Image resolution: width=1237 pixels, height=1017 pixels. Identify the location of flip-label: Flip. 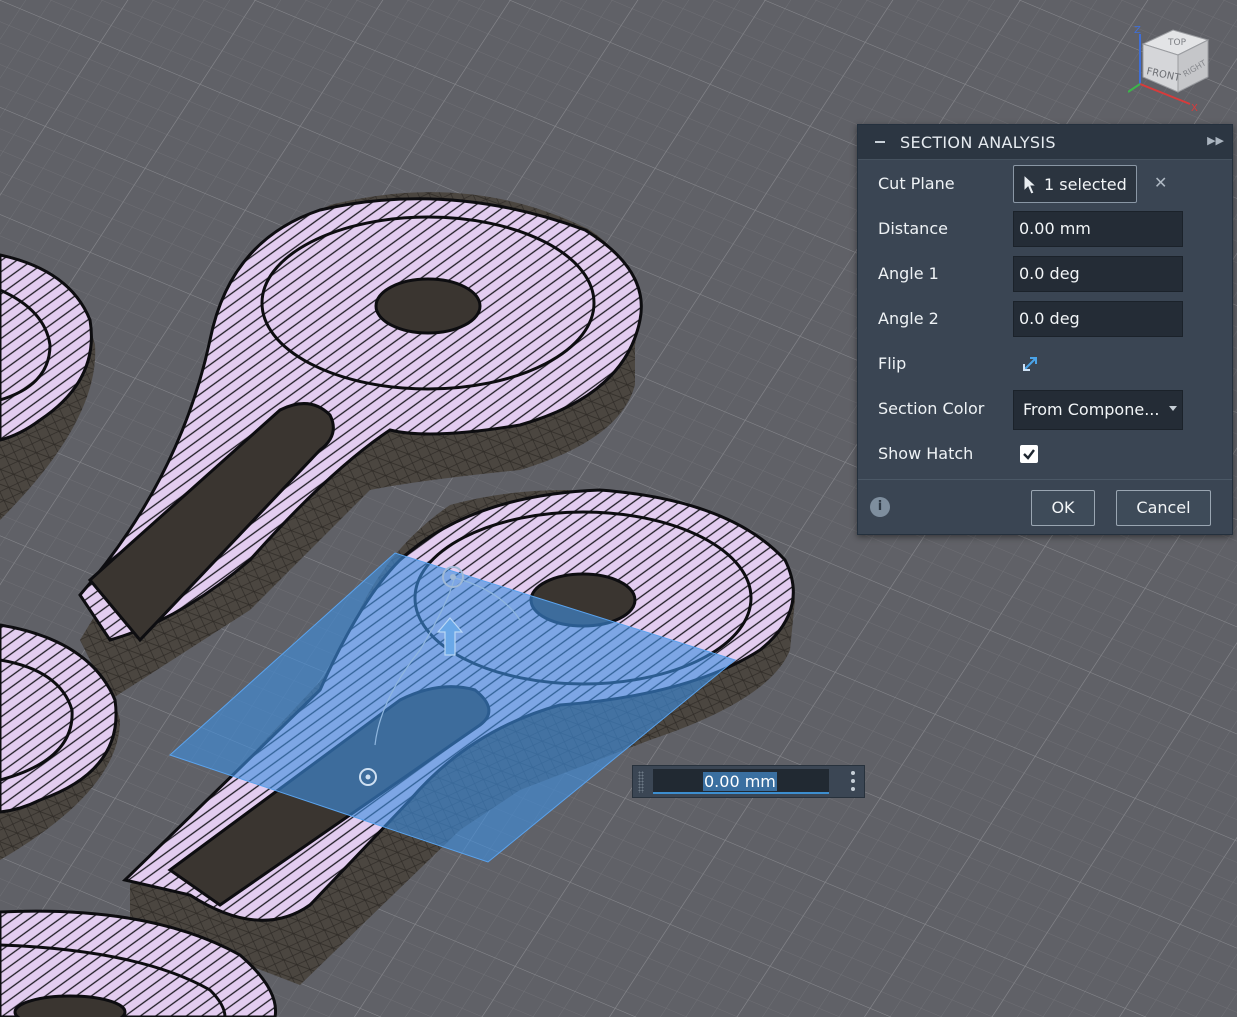
(892, 363).